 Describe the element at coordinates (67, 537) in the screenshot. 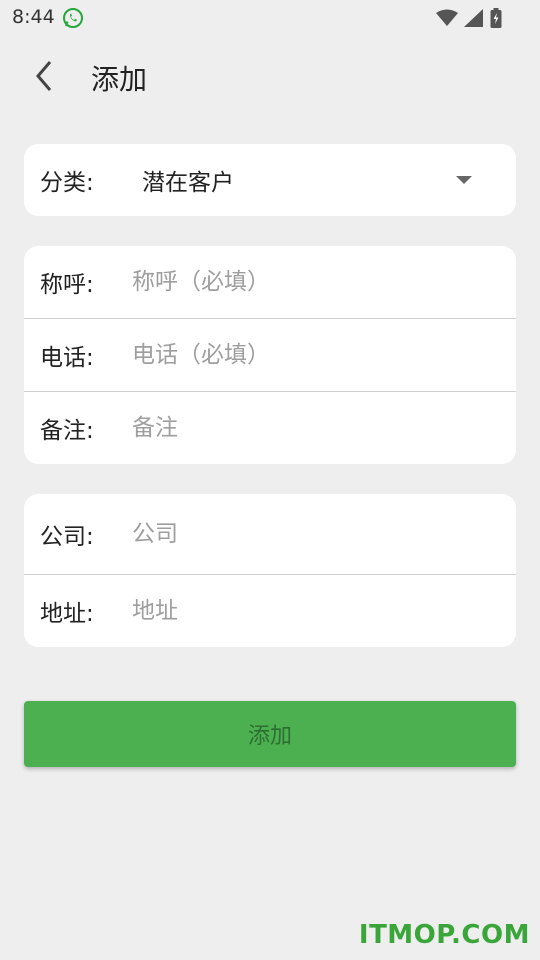

I see `company-label: 公司:` at that location.